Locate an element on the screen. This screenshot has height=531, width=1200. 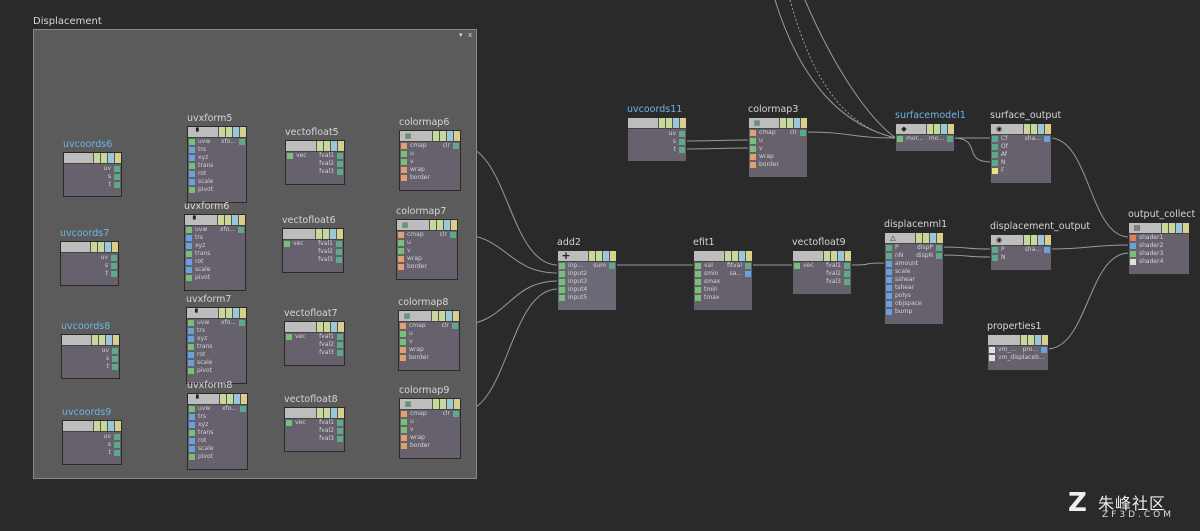
node-label: vectofloat5 is located at coordinates (312, 132).